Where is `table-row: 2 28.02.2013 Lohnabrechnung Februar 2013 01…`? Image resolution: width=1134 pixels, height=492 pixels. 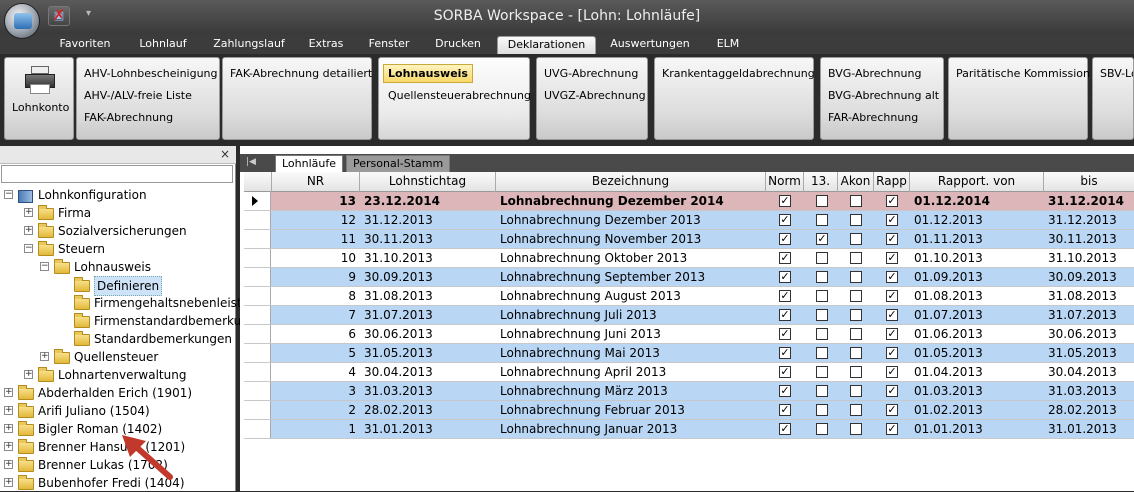
table-row: 2 28.02.2013 Lohnabrechnung Februar 2013 01… is located at coordinates (689, 410).